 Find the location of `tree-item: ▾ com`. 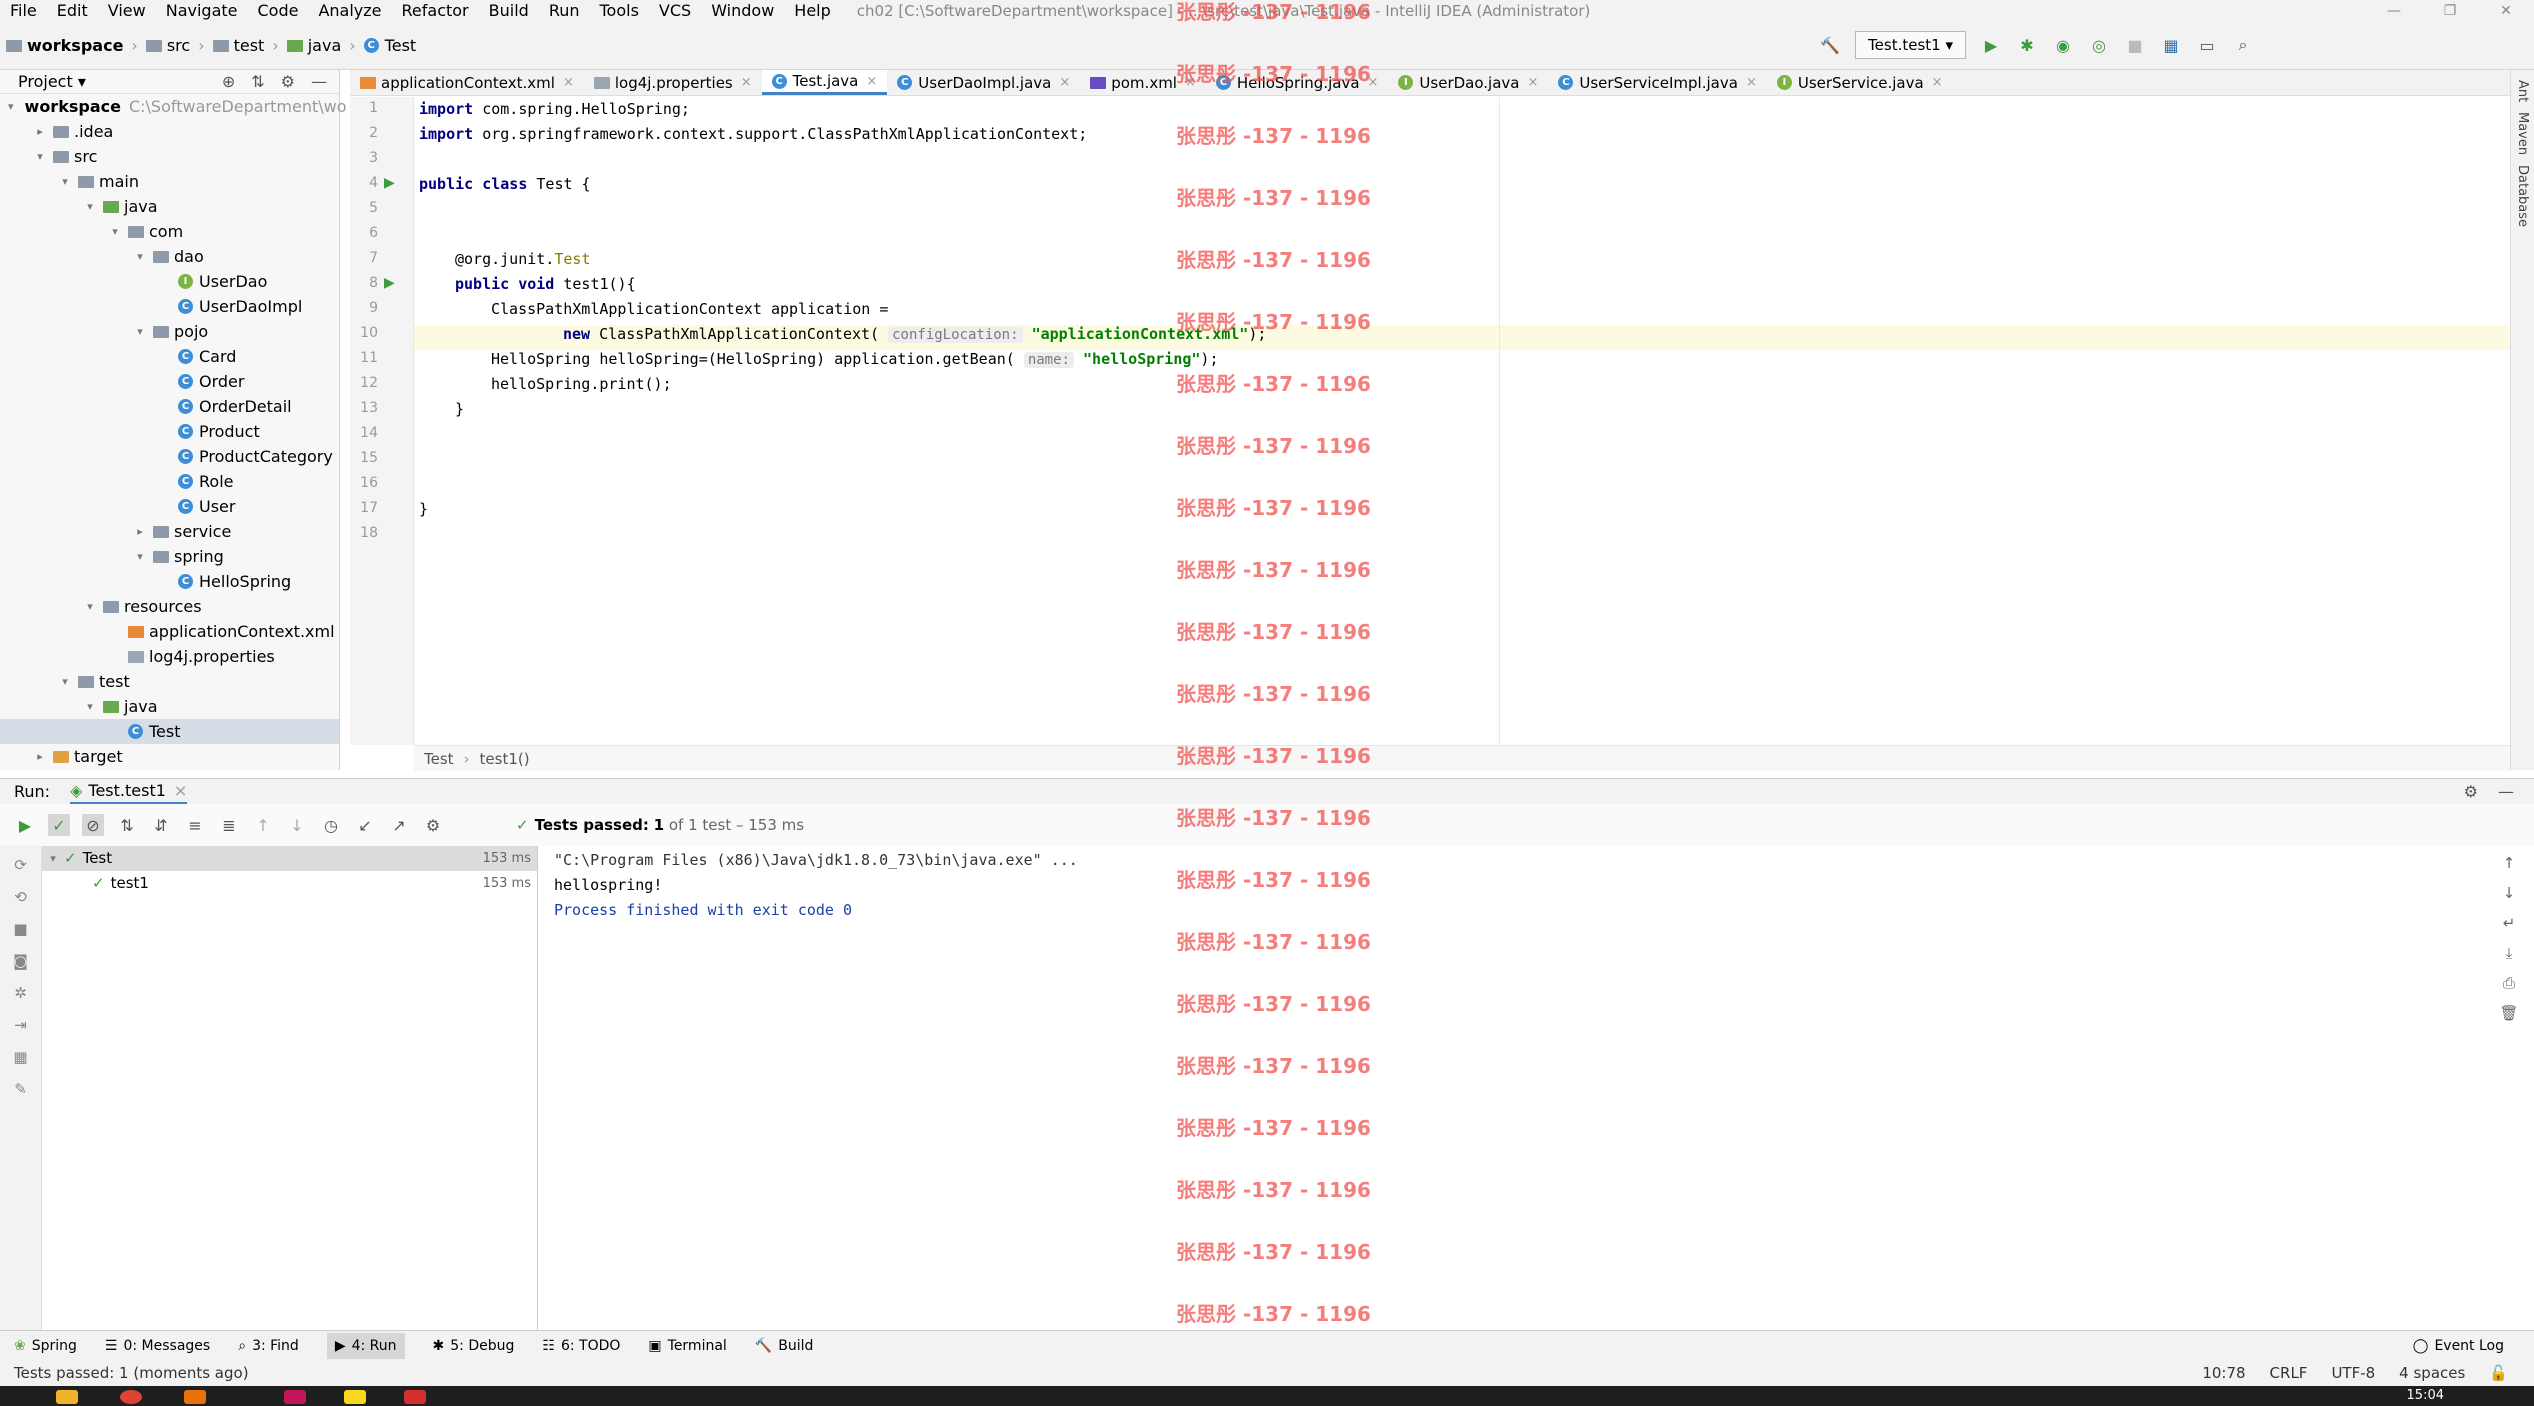

tree-item: ▾ com is located at coordinates (169, 231).